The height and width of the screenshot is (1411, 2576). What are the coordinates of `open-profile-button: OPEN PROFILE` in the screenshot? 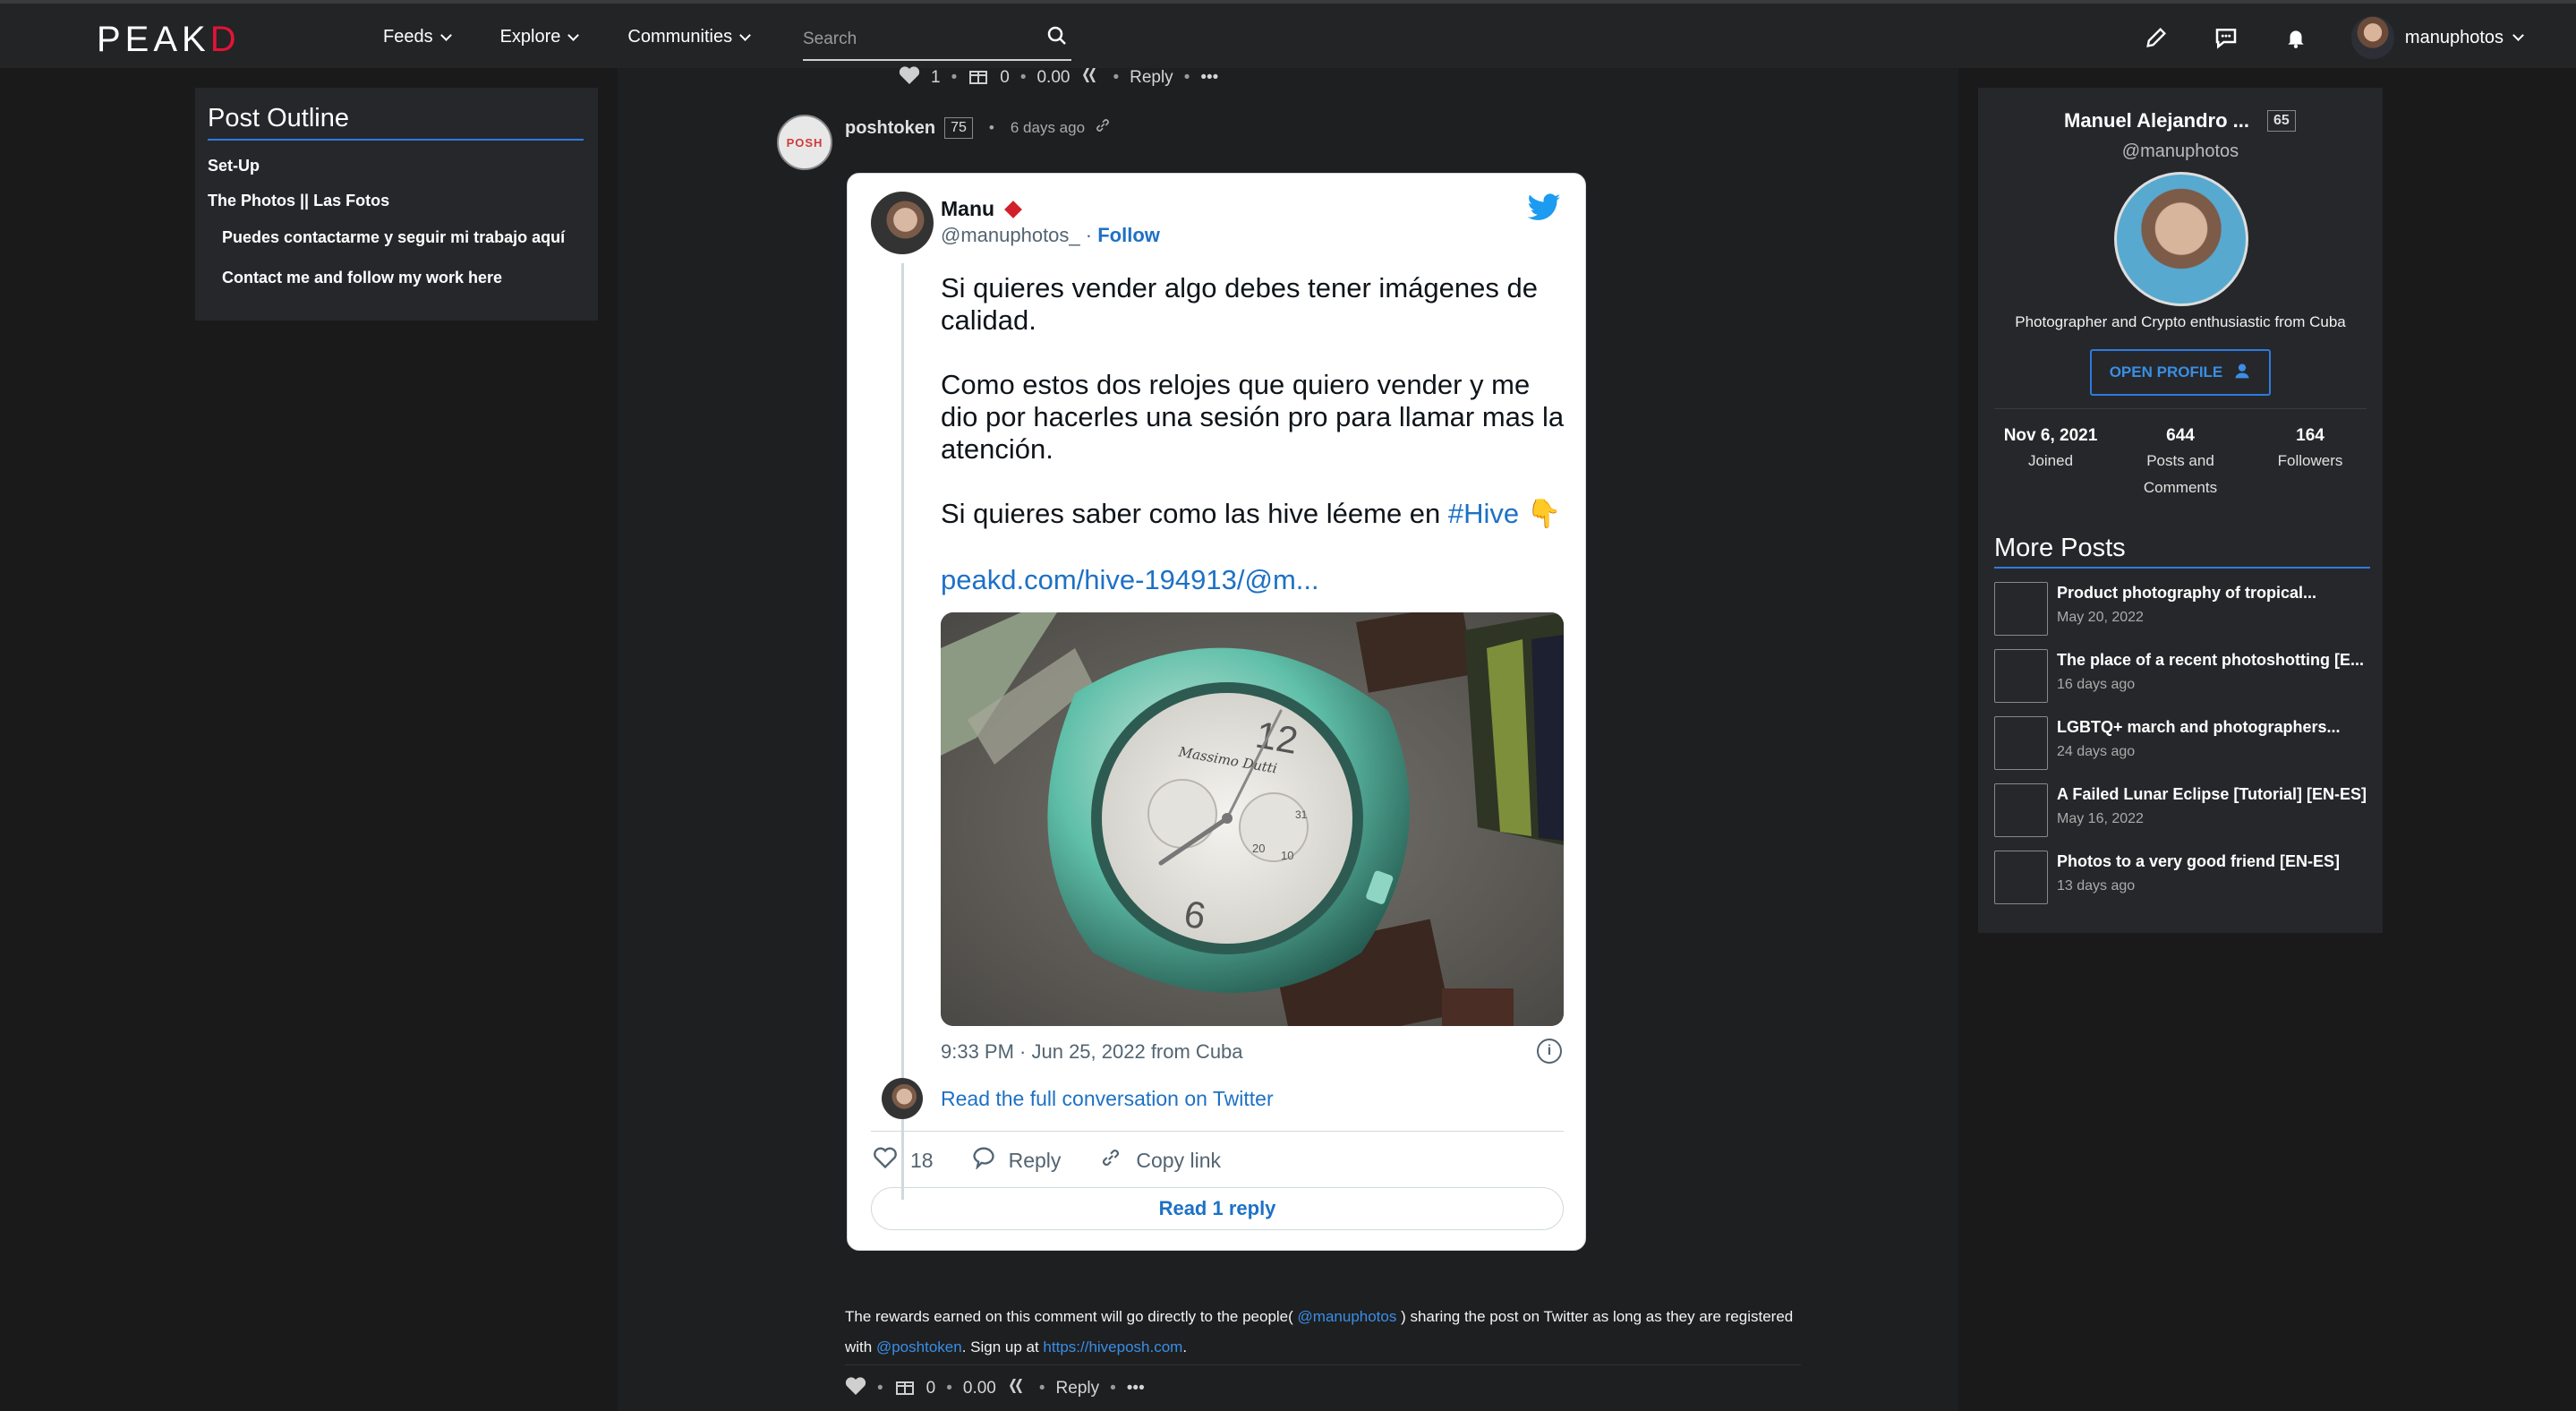 It's located at (2180, 372).